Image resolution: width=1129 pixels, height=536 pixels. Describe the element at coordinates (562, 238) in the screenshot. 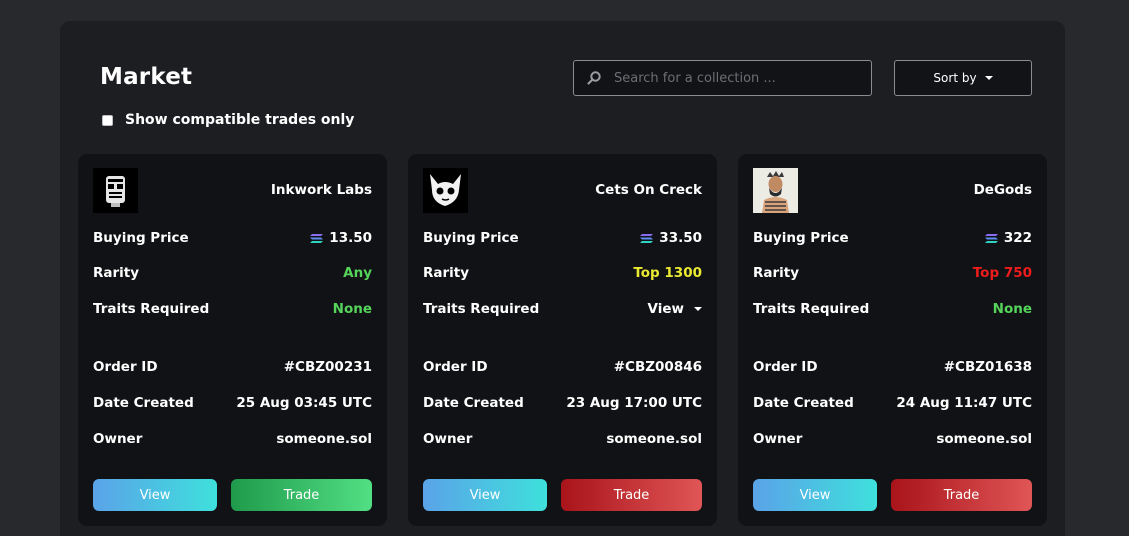

I see `buying-price-row: Buying Price 33.50` at that location.